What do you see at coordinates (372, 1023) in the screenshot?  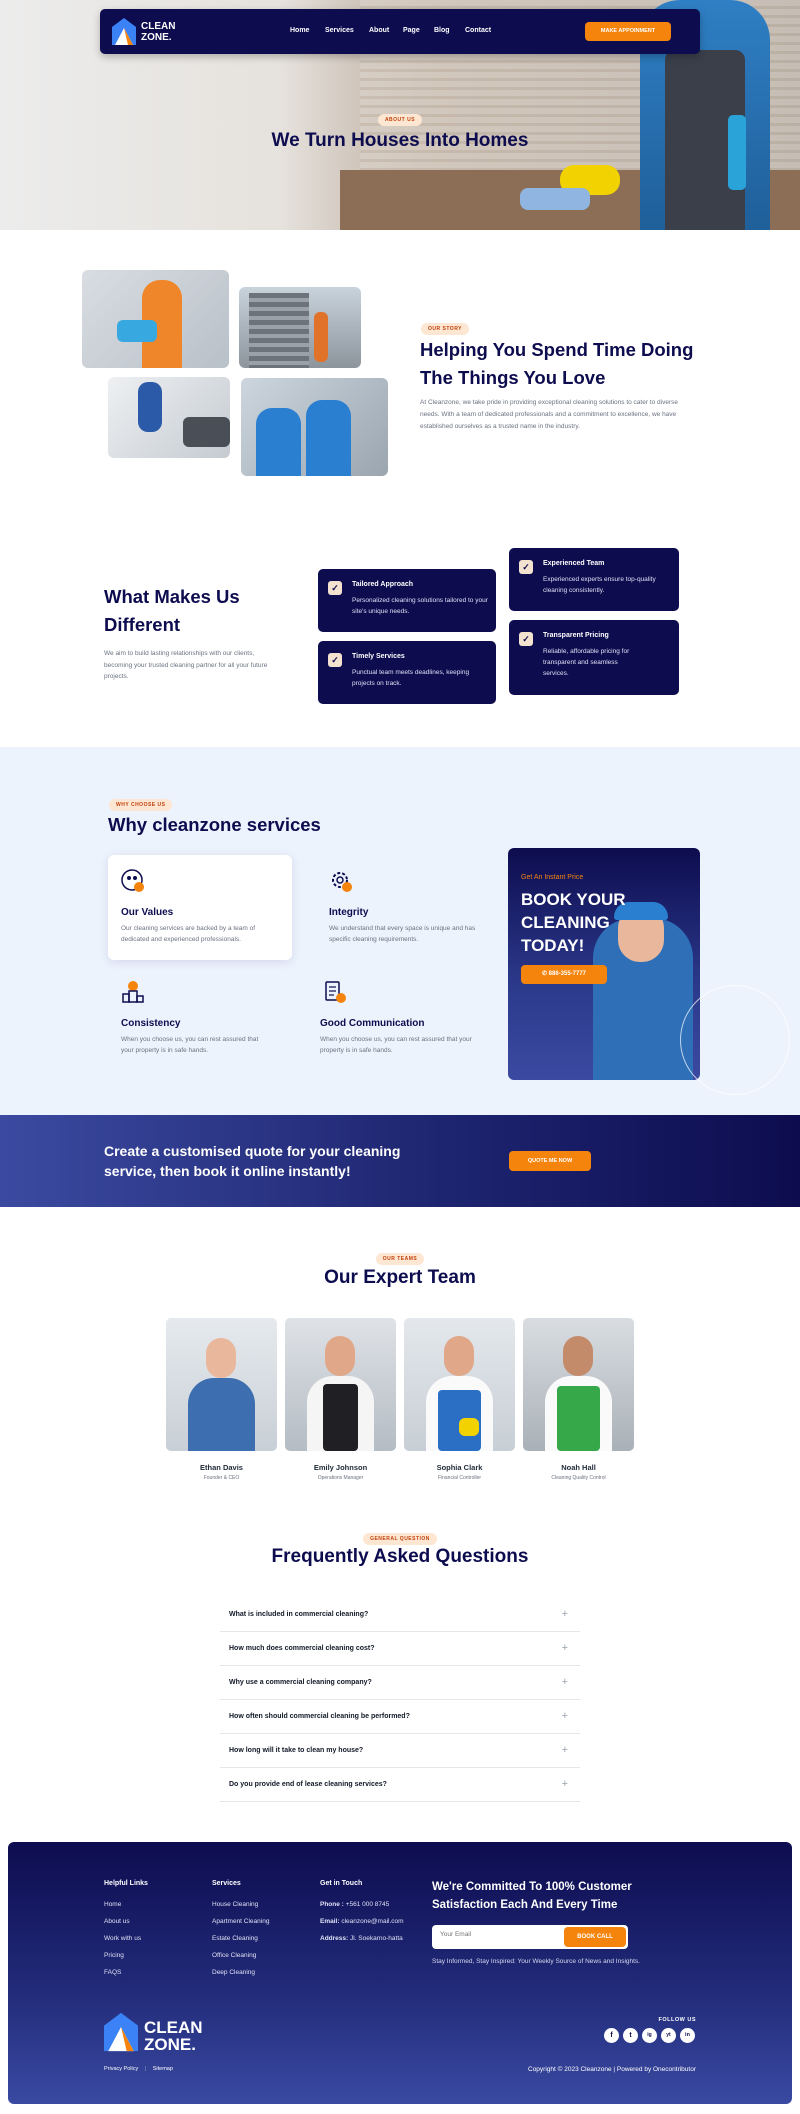 I see `why-item-title: Good Communication` at bounding box center [372, 1023].